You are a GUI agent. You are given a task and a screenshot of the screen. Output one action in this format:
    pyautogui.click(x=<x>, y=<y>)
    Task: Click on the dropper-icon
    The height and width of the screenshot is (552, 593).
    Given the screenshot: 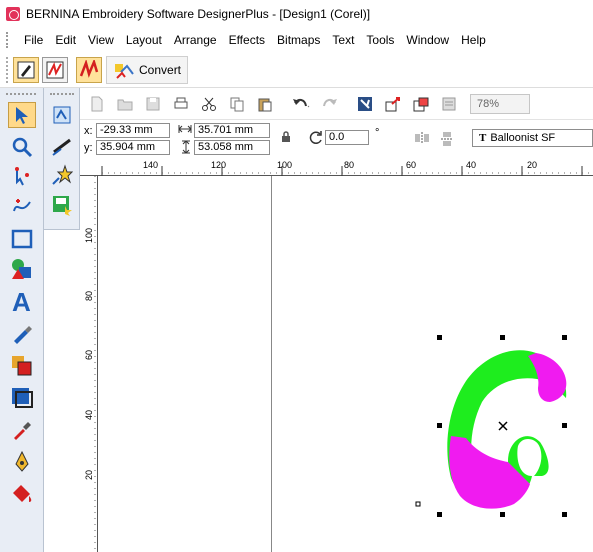 What is the action you would take?
    pyautogui.click(x=22, y=431)
    